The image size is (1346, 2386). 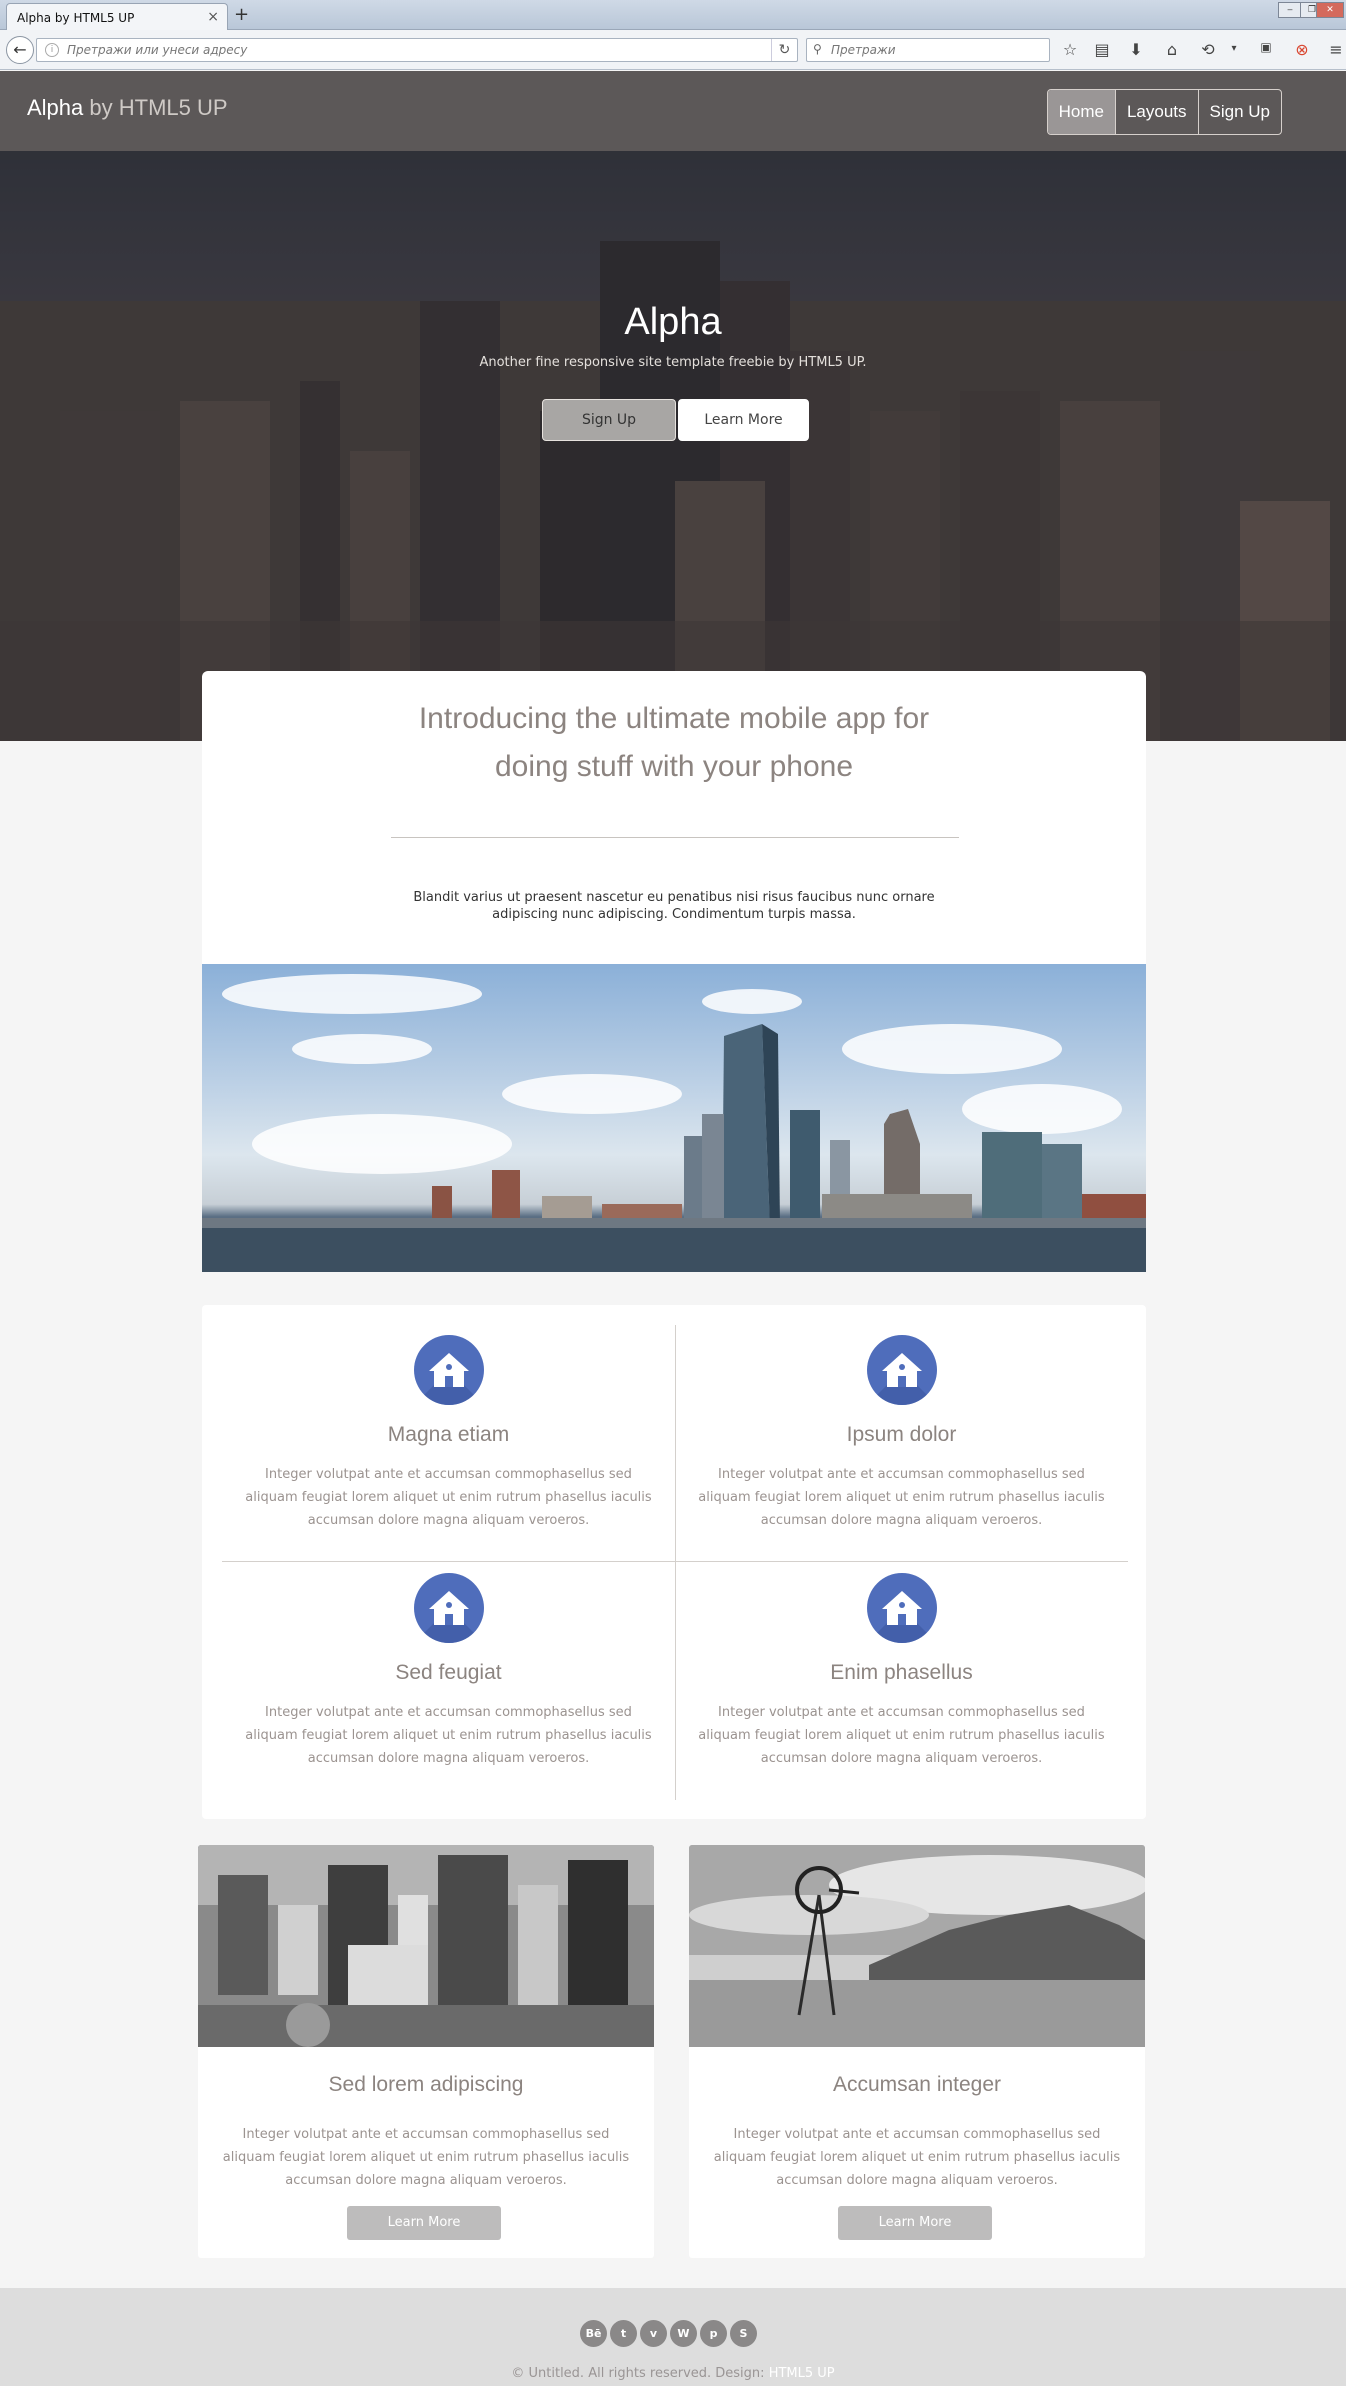 I want to click on browser-tab: Alpha by HTML5 UP ×, so click(x=117, y=16).